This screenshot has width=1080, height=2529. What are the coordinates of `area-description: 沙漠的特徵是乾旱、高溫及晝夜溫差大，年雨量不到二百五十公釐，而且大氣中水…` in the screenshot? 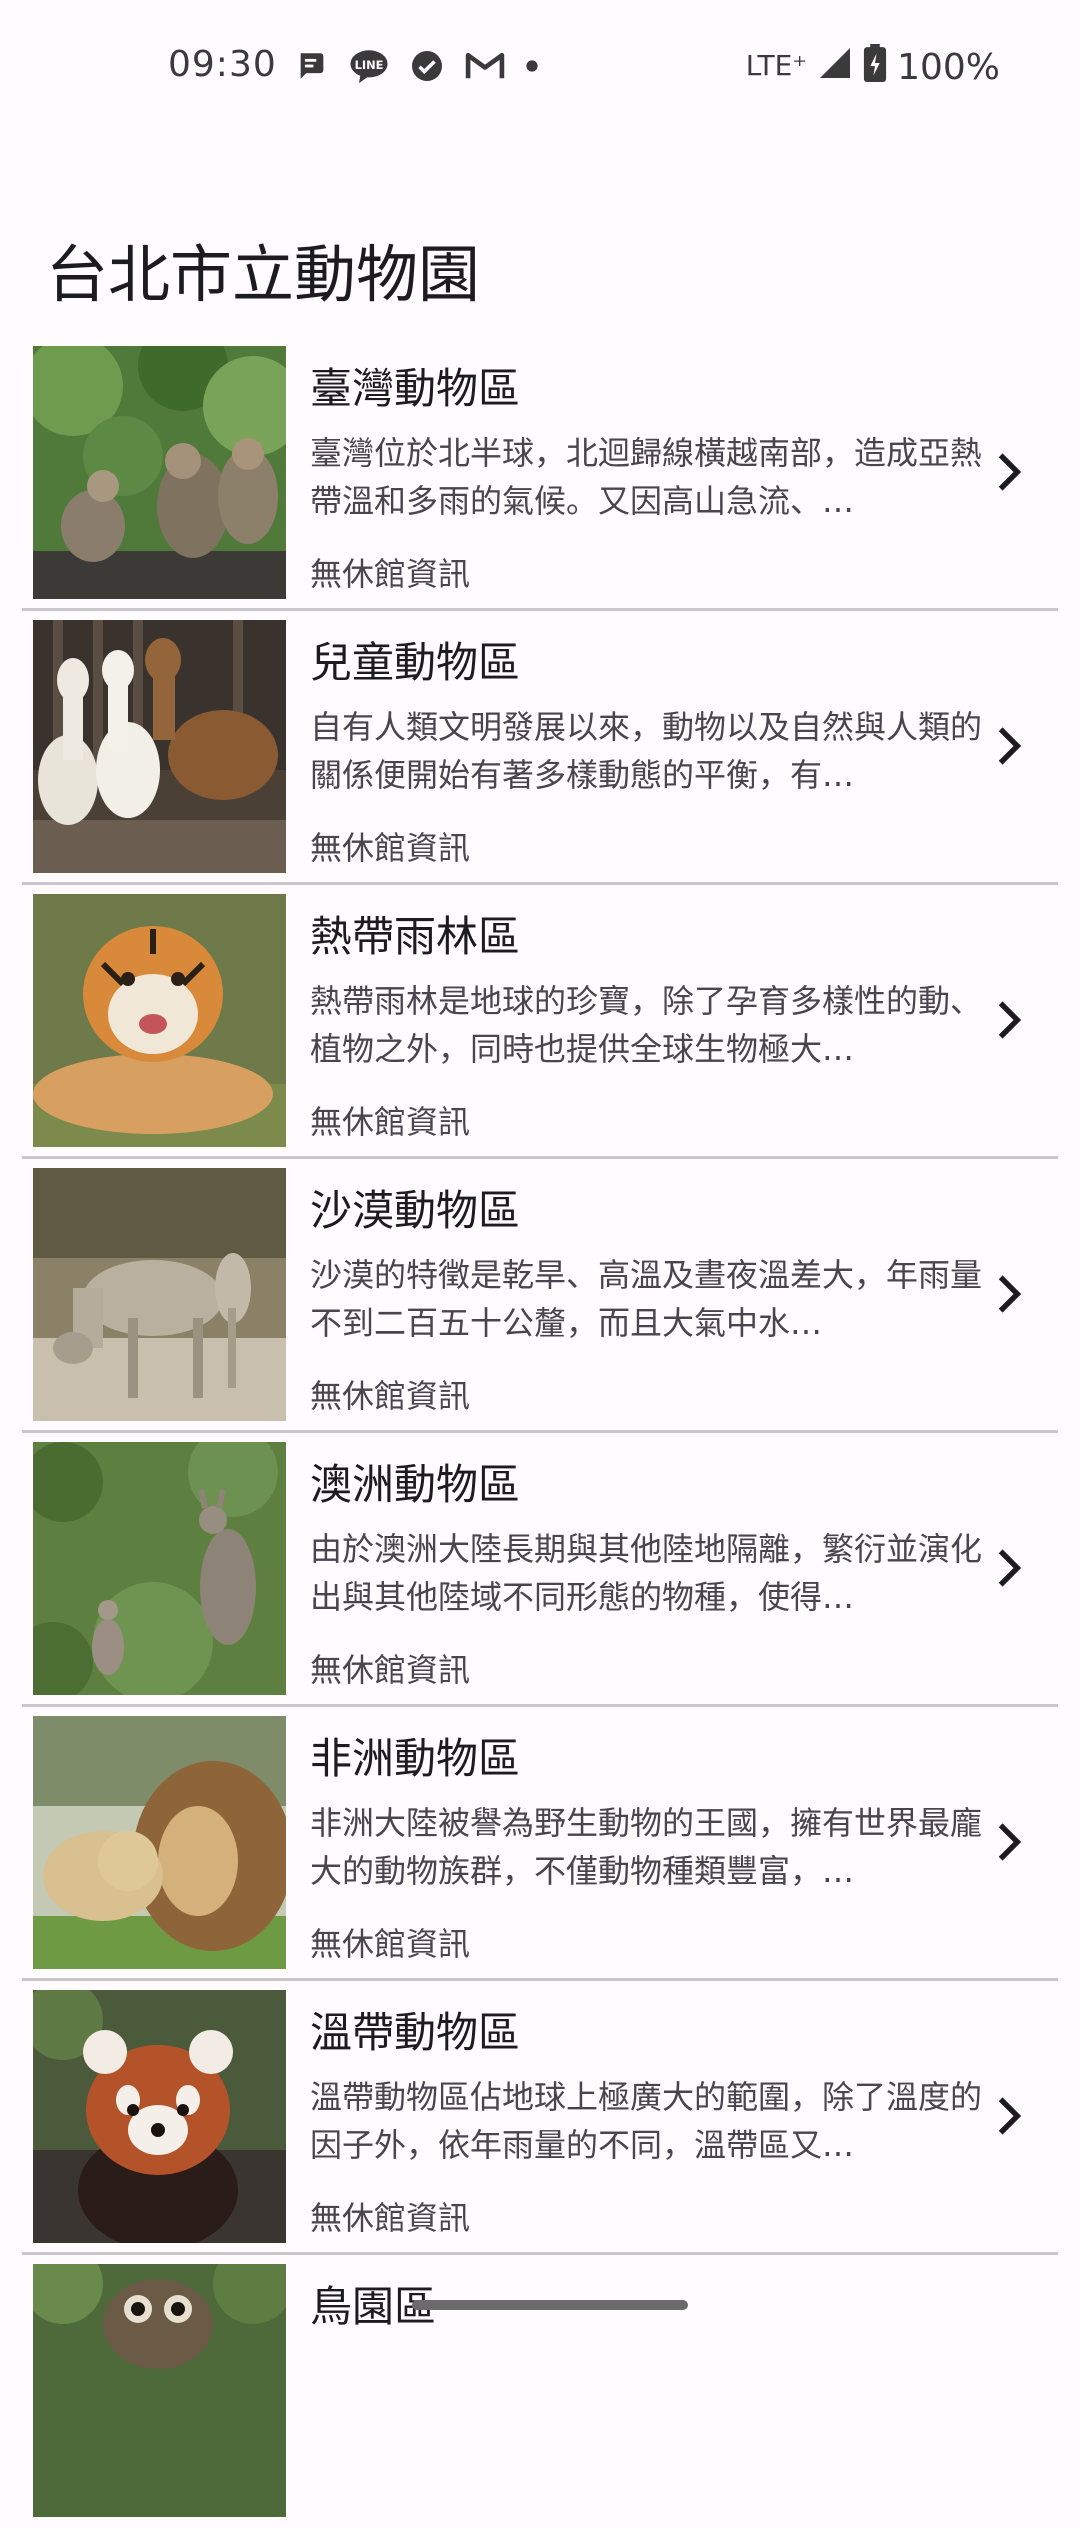 It's located at (646, 1299).